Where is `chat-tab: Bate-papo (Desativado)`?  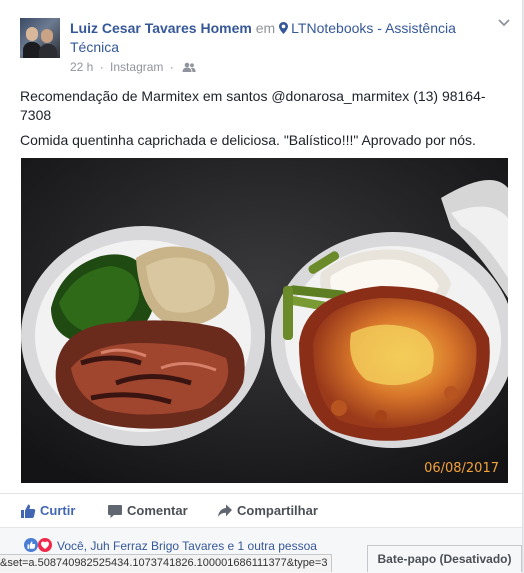
chat-tab: Bate-papo (Desativado) is located at coordinates (444, 558).